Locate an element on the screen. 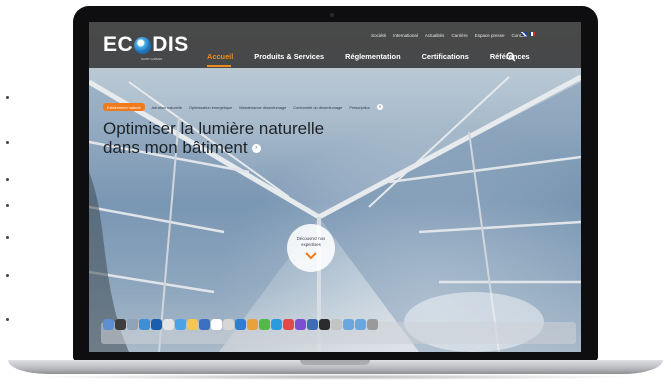 The width and height of the screenshot is (671, 390). language-flags is located at coordinates (528, 34).